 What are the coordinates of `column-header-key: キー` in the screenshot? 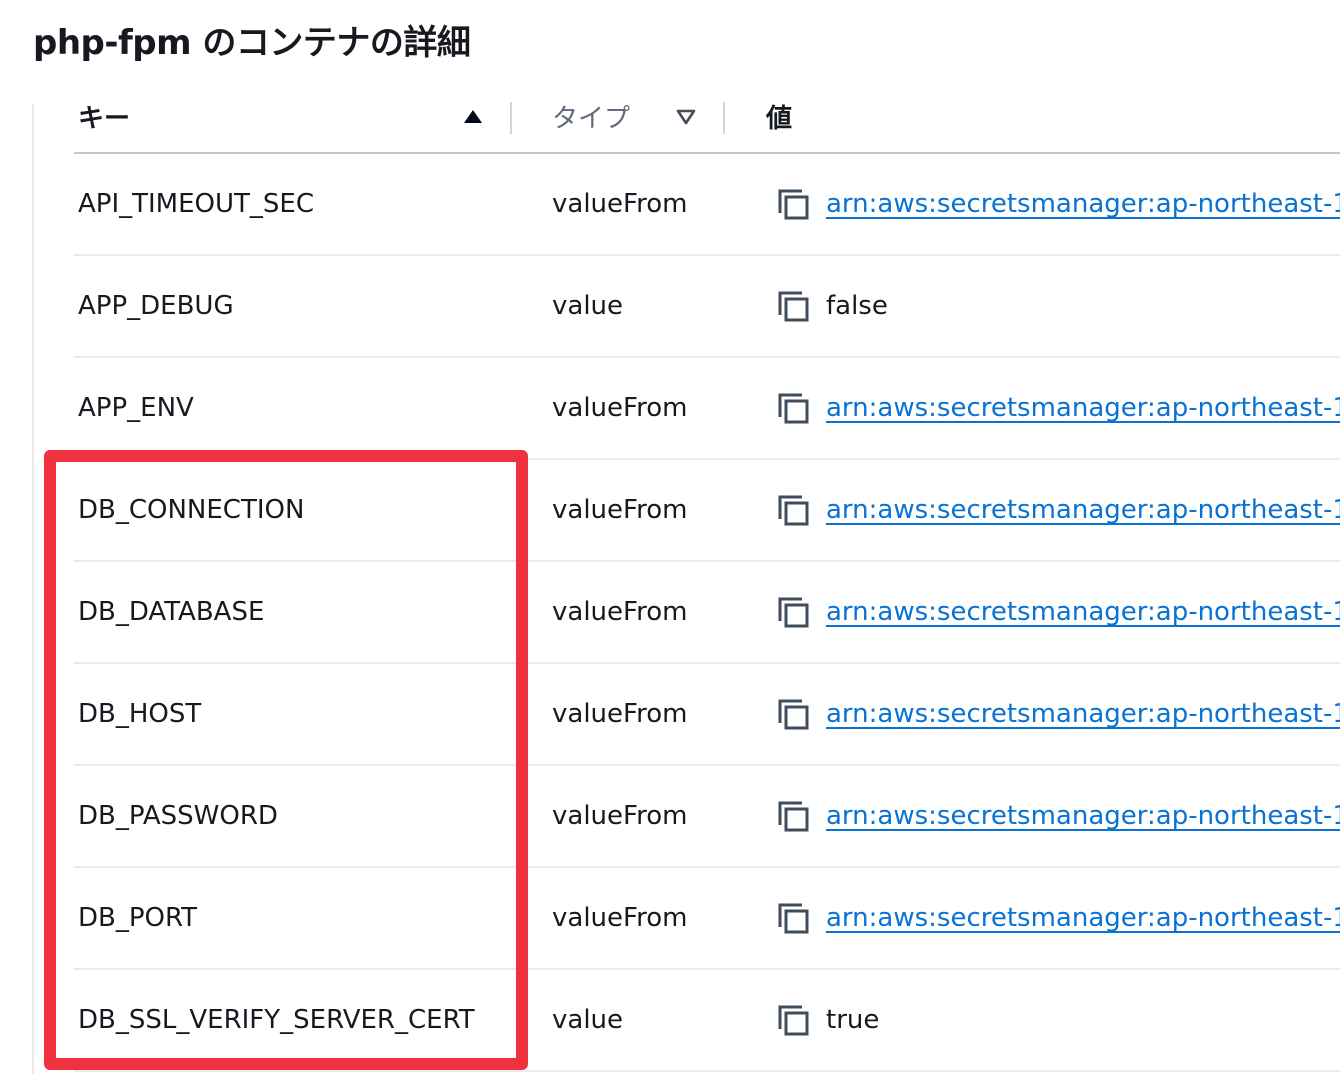 It's located at (293, 116).